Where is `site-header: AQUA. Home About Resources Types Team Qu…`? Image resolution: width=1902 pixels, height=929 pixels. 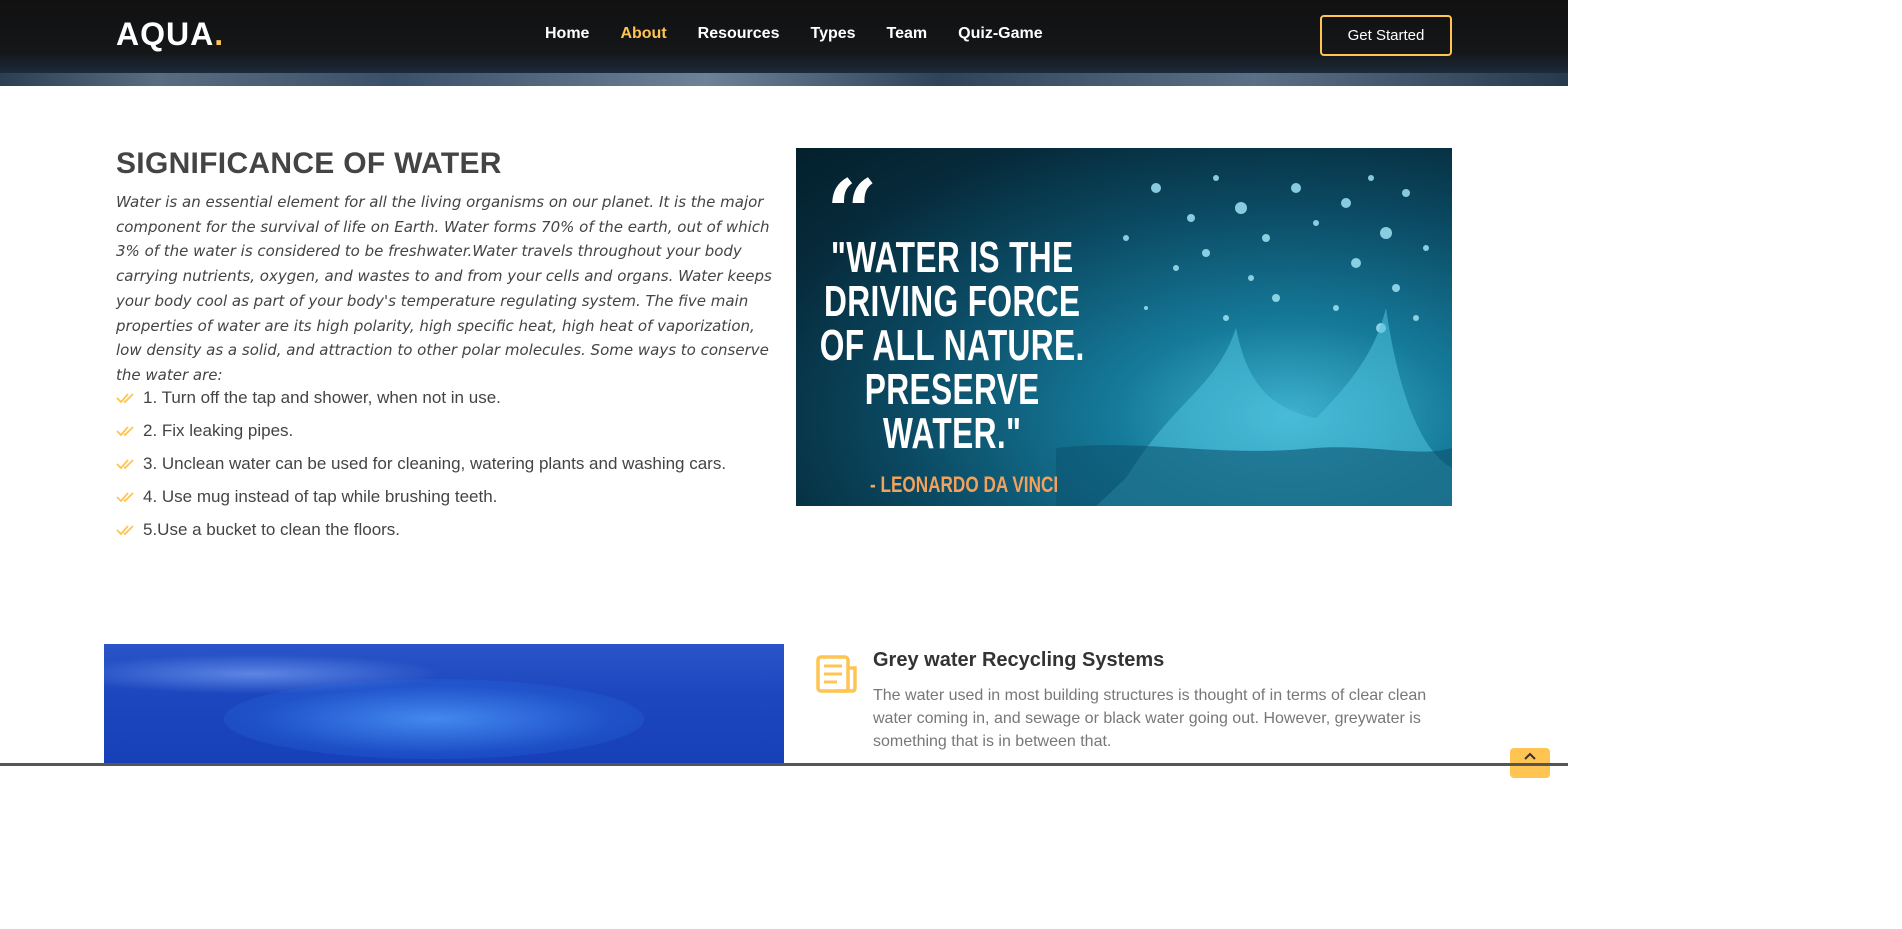 site-header: AQUA. Home About Resources Types Team Qu… is located at coordinates (784, 43).